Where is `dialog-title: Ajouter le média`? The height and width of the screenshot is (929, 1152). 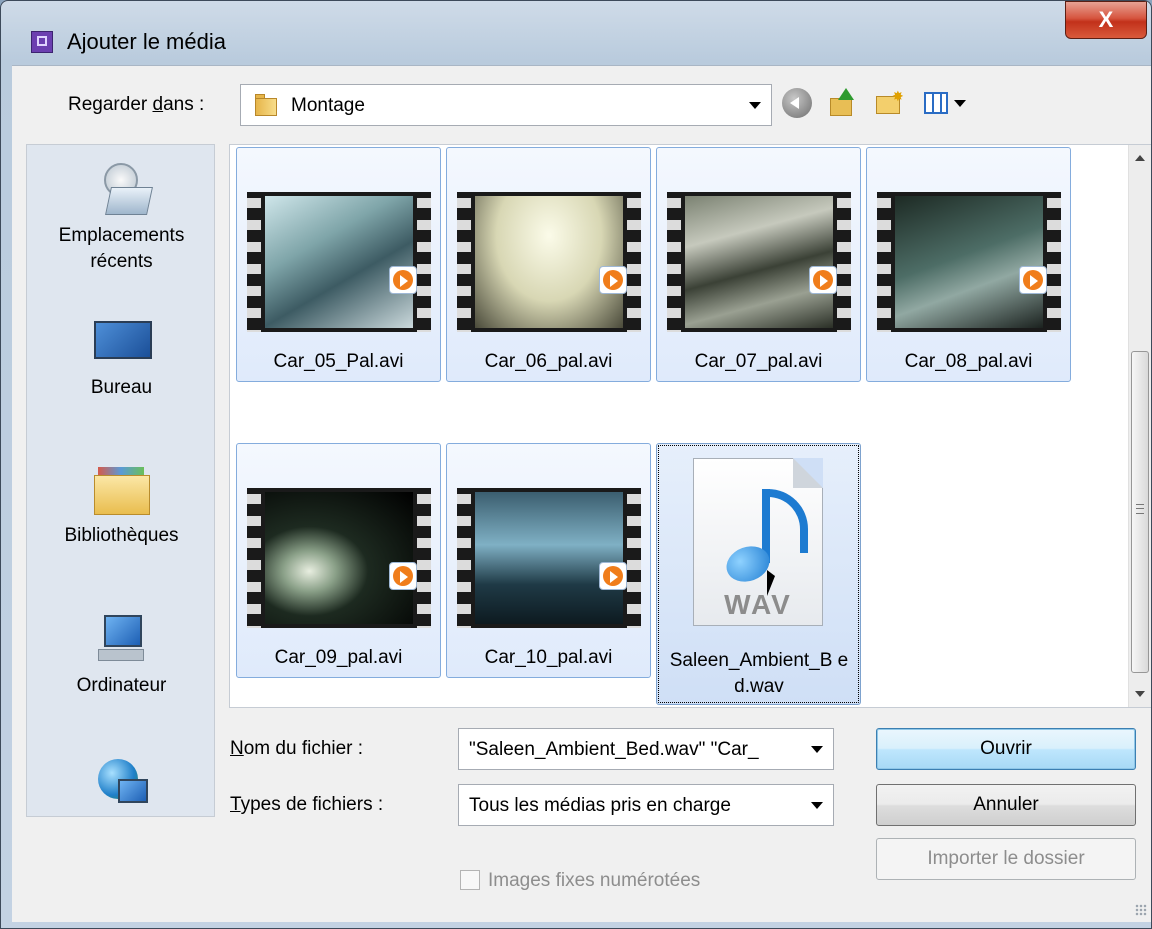 dialog-title: Ajouter le média is located at coordinates (146, 41).